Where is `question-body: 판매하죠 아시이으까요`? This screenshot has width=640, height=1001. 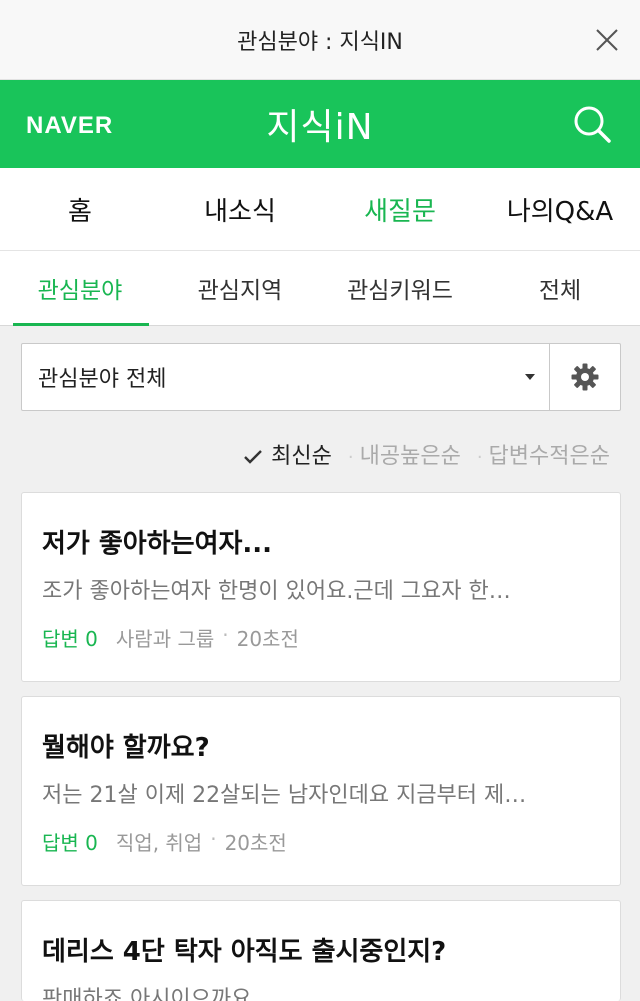
question-body: 판매하죠 아시이으까요 is located at coordinates (147, 994).